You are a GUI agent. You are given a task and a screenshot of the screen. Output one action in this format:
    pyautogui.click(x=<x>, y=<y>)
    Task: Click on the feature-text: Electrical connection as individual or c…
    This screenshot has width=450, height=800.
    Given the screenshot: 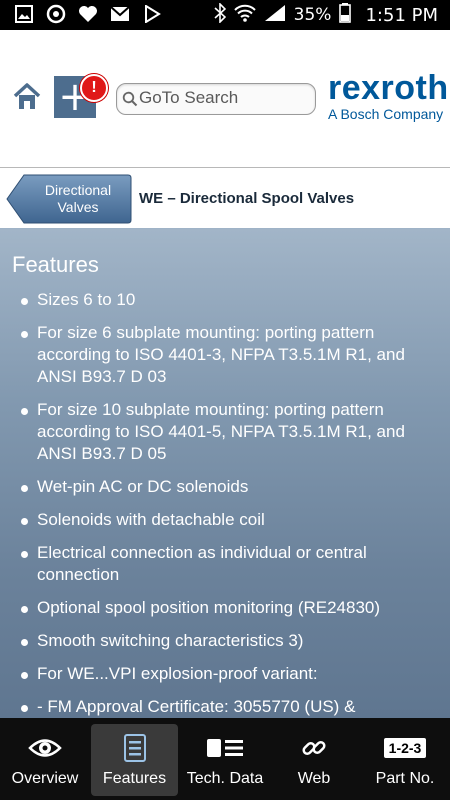 What is the action you would take?
    pyautogui.click(x=202, y=563)
    